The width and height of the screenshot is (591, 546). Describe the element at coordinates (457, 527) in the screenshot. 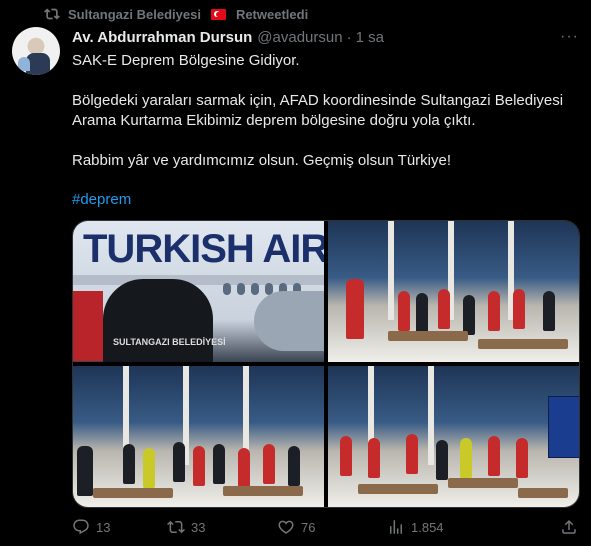

I see `views-button: 1.854` at that location.